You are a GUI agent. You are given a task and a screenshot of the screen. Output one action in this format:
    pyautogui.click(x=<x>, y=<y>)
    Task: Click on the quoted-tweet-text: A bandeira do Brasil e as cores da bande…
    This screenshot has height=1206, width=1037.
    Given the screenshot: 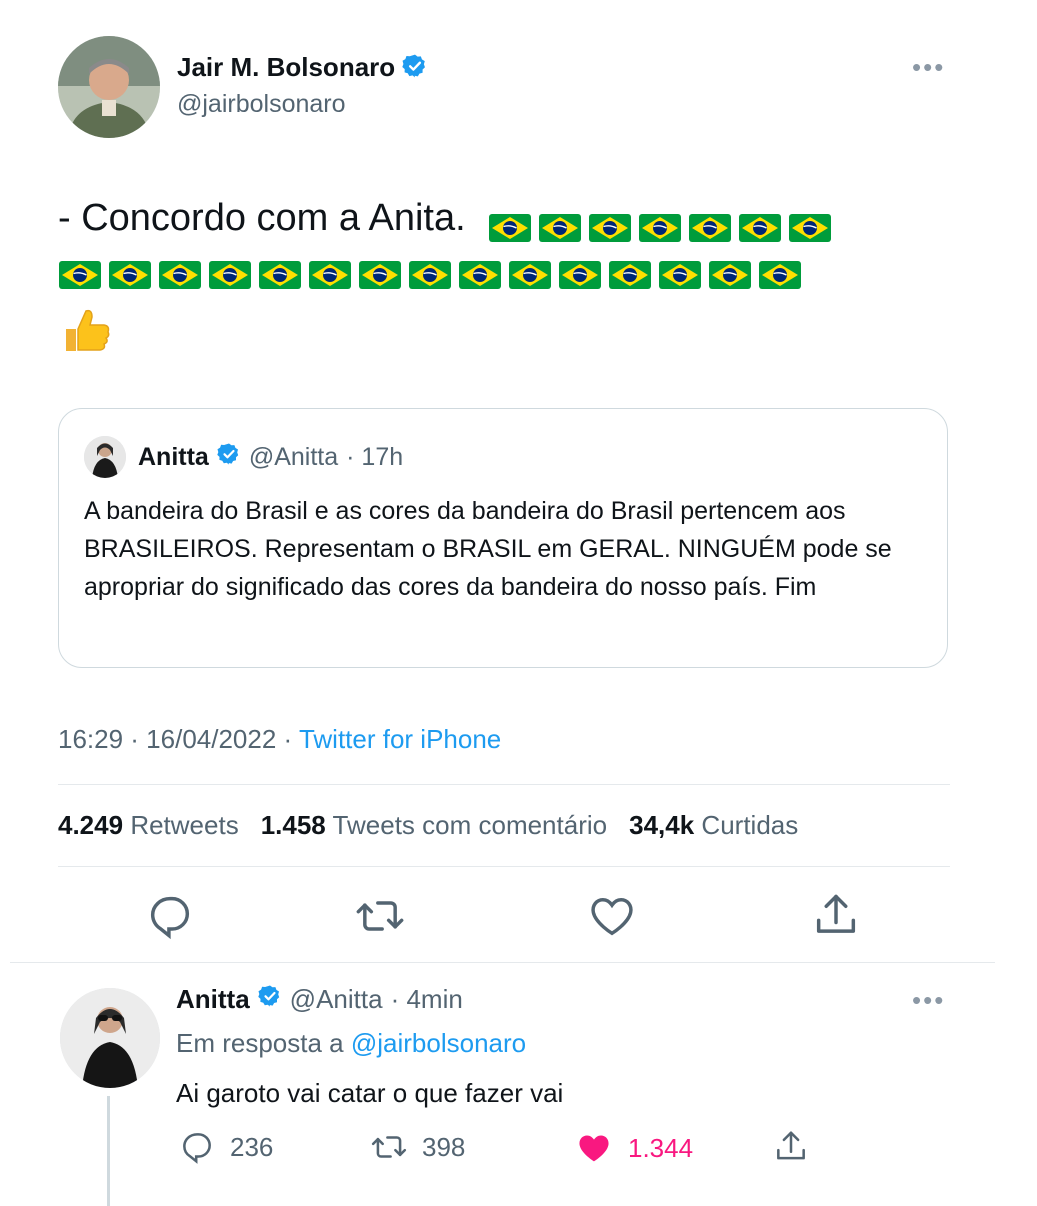 What is the action you would take?
    pyautogui.click(x=488, y=549)
    